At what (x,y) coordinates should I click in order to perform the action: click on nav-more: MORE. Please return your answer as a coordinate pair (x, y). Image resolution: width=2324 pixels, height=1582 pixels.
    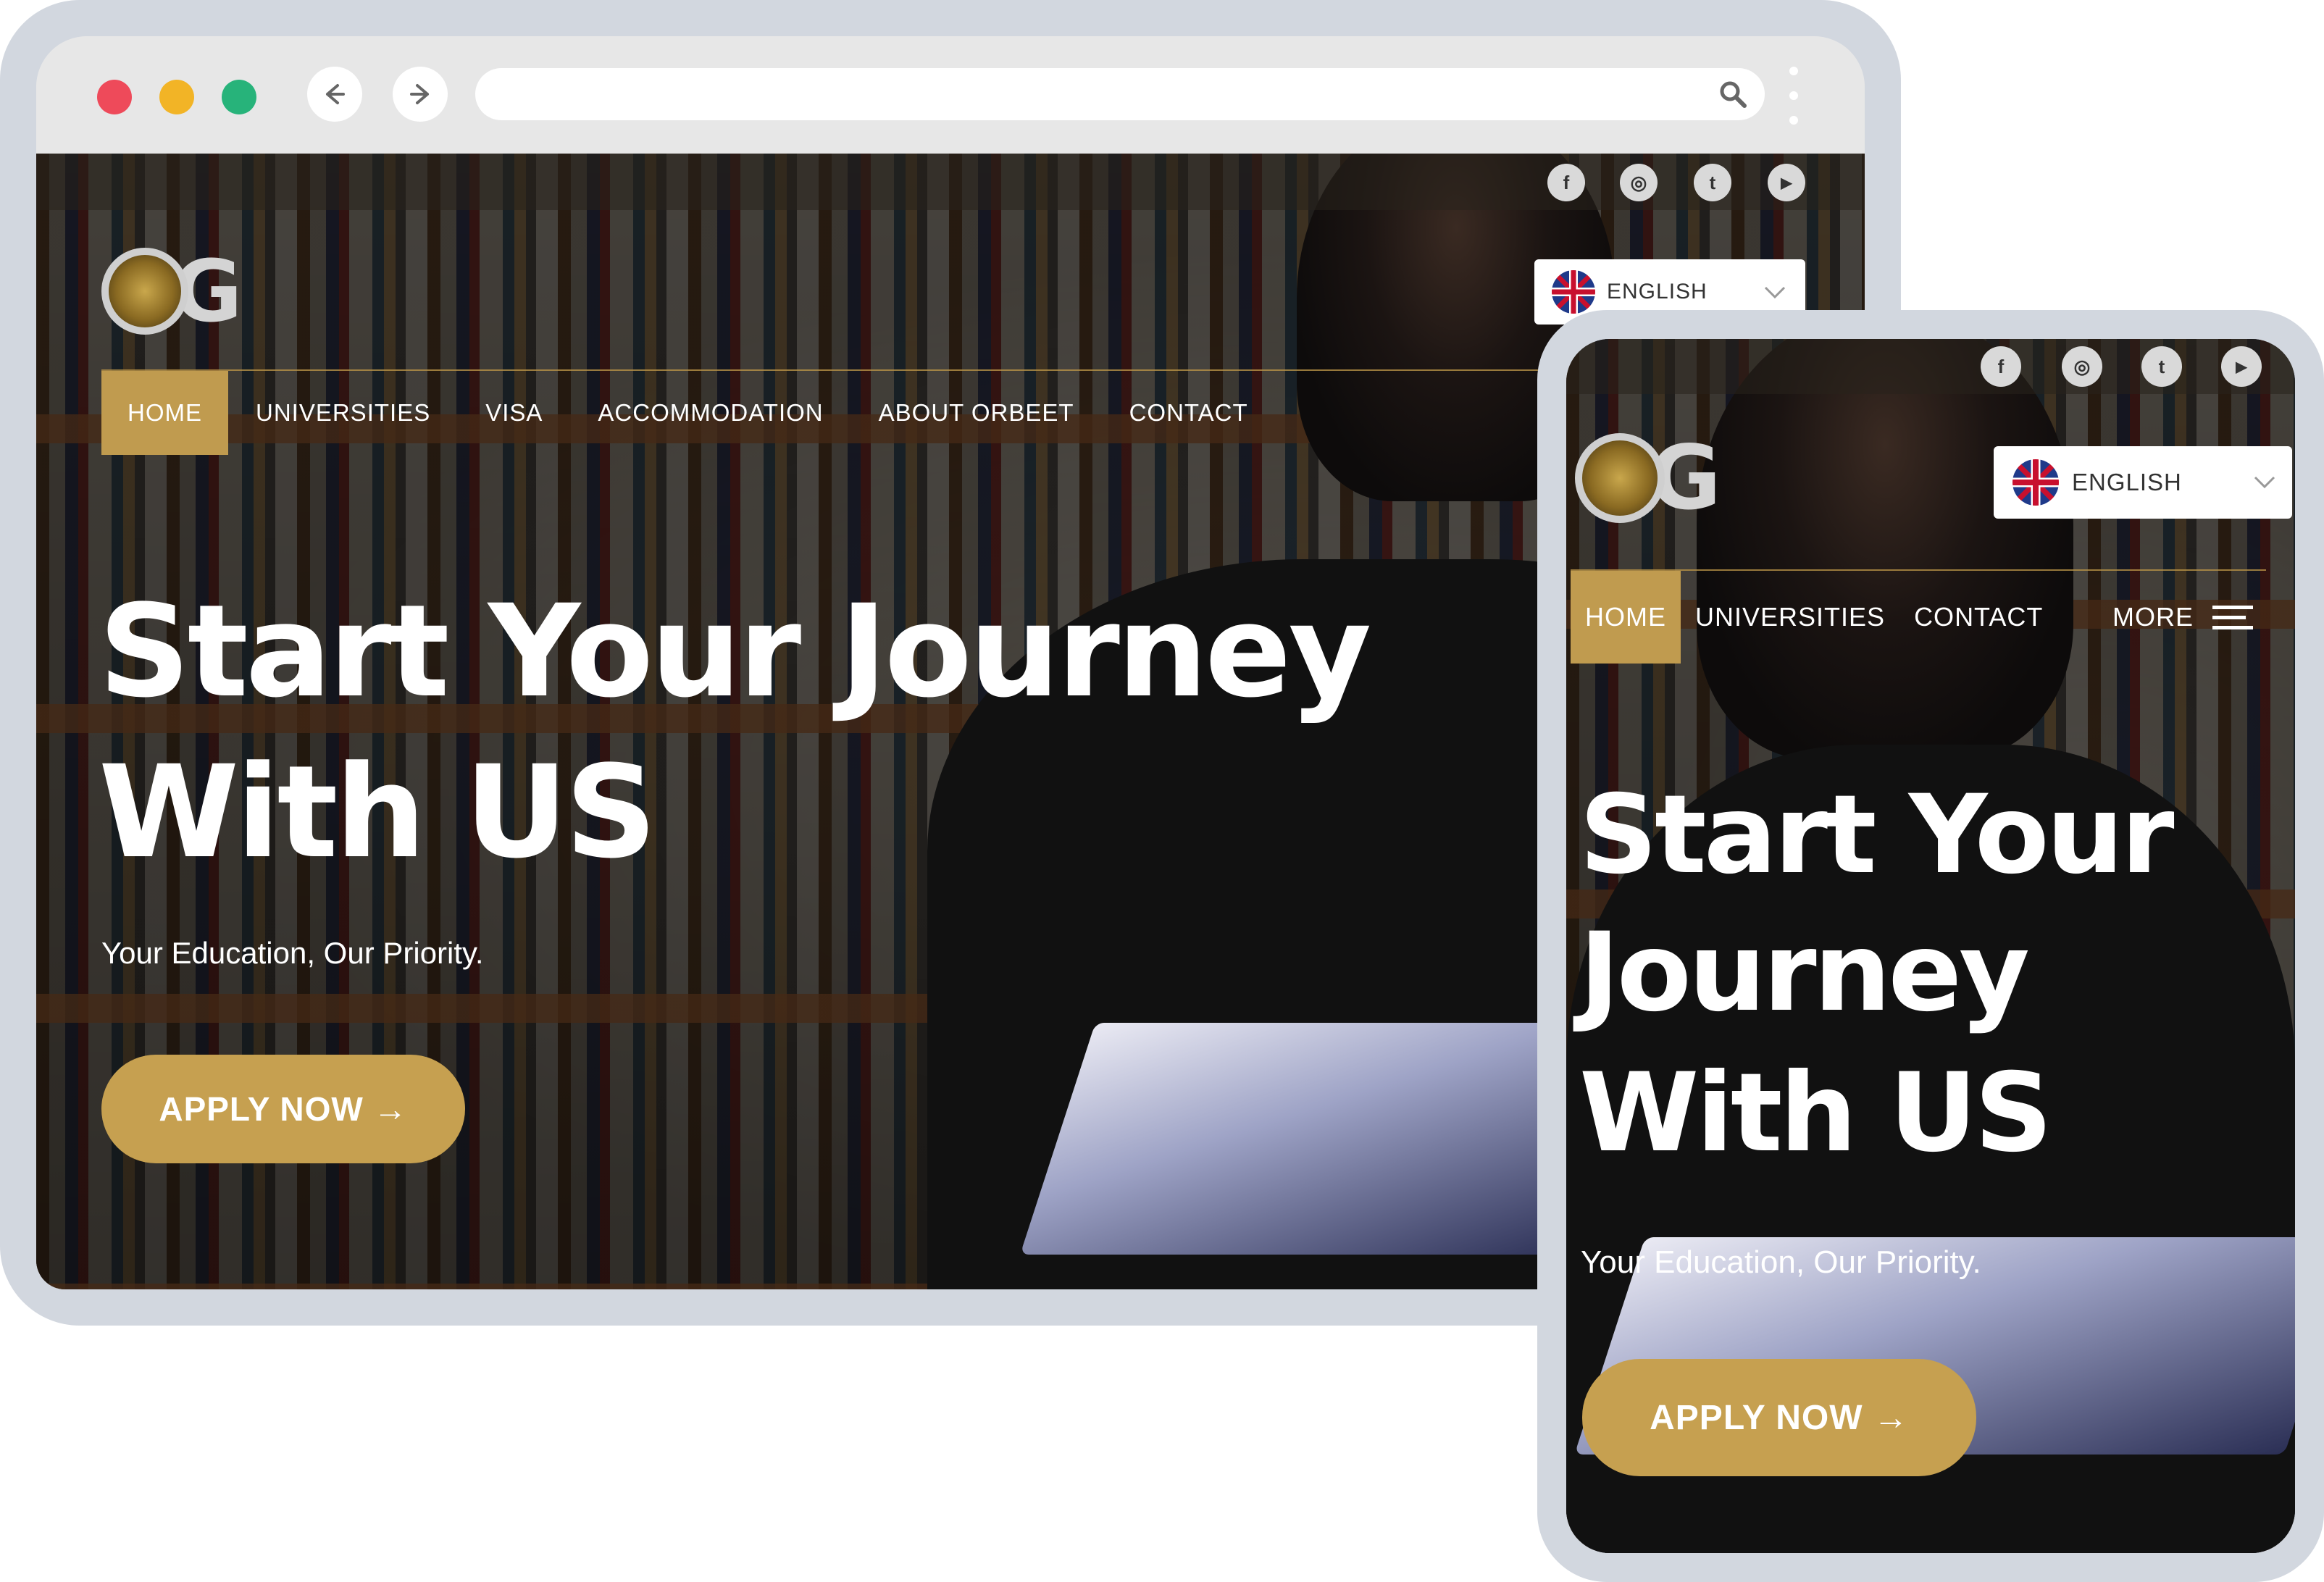
    Looking at the image, I should click on (2162, 617).